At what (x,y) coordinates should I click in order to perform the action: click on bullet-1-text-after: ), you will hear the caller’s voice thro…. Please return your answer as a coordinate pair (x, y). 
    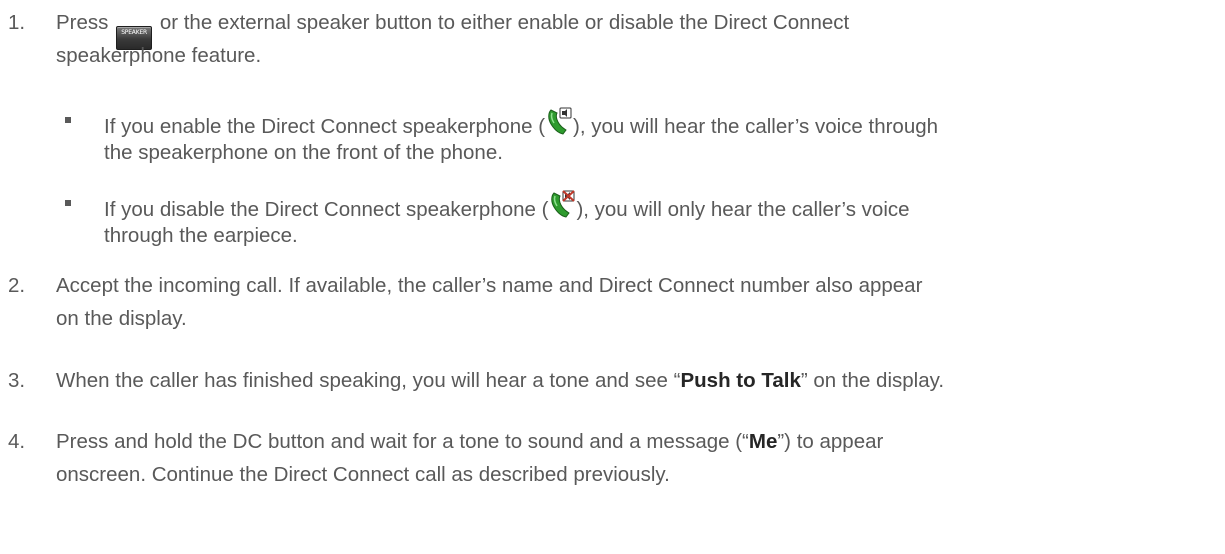
    Looking at the image, I should click on (756, 126).